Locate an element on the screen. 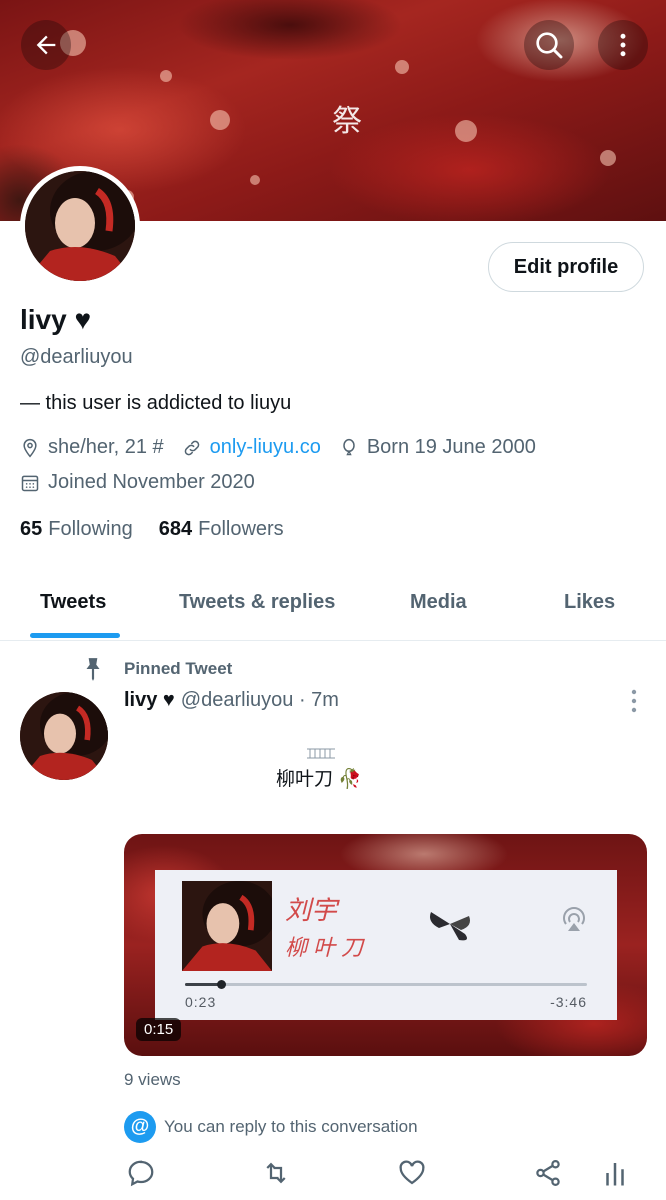 The image size is (666, 1200). banner-glyph: 祭 is located at coordinates (347, 121).